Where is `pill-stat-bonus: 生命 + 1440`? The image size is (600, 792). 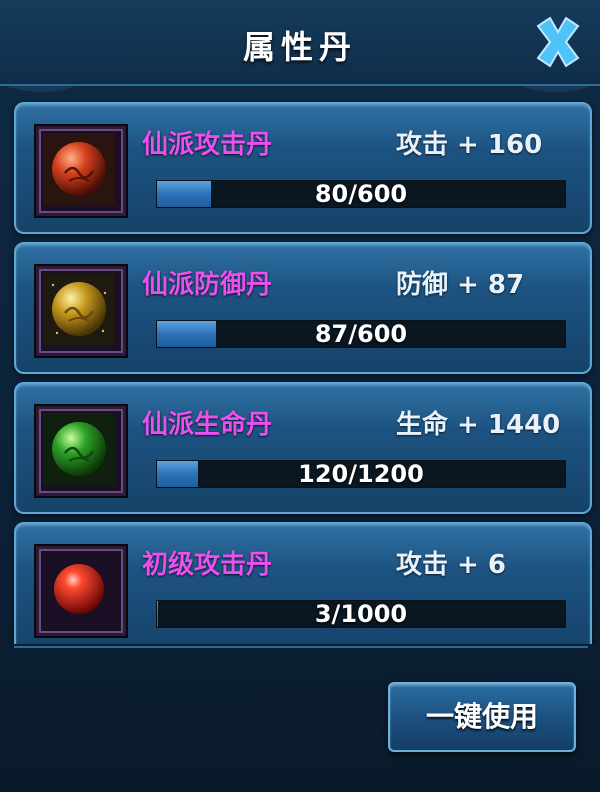
pill-stat-bonus: 生命 + 1440 is located at coordinates (478, 425).